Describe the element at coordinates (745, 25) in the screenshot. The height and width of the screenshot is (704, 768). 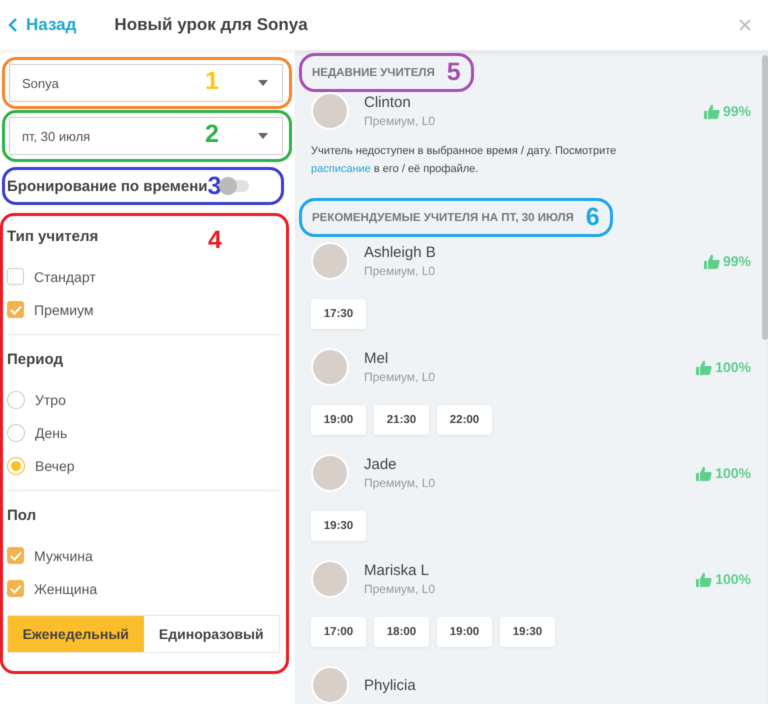
I see `close-icon` at that location.